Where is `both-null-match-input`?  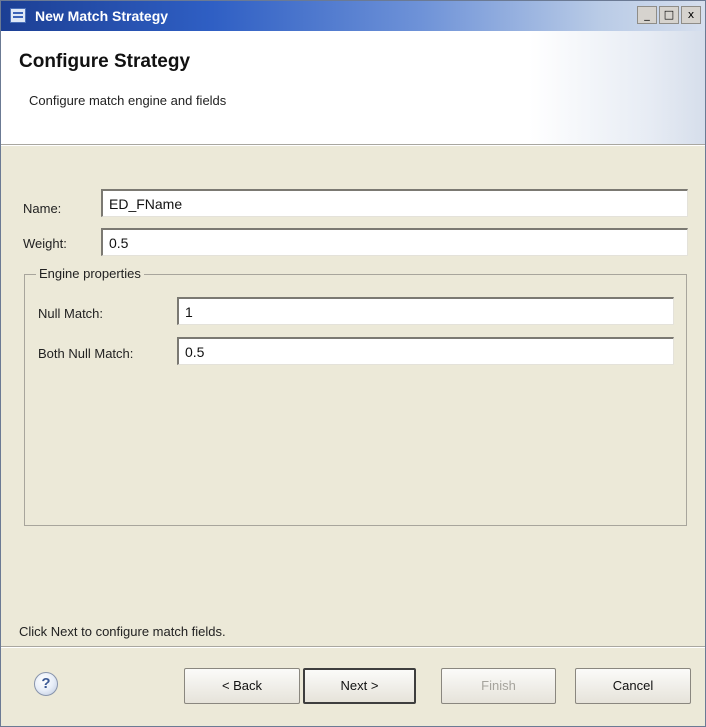
both-null-match-input is located at coordinates (425, 351).